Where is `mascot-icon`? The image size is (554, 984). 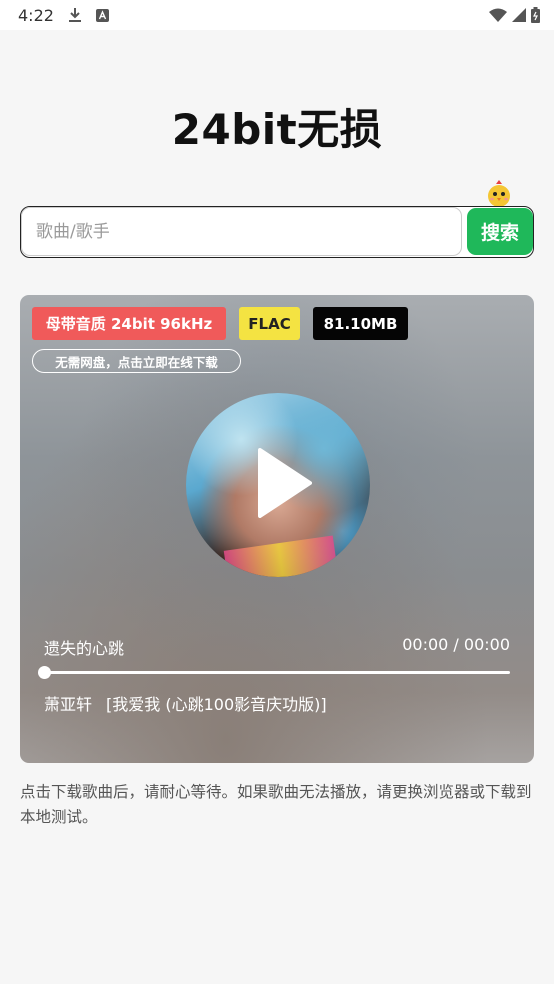 mascot-icon is located at coordinates (499, 194).